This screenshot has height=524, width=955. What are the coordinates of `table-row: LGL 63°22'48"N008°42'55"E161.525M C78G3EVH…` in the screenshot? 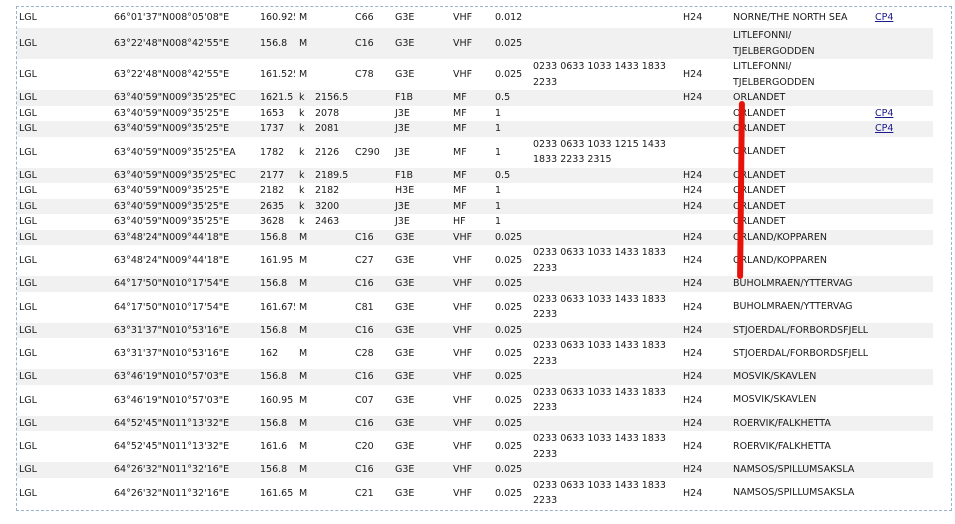 It's located at (475, 74).